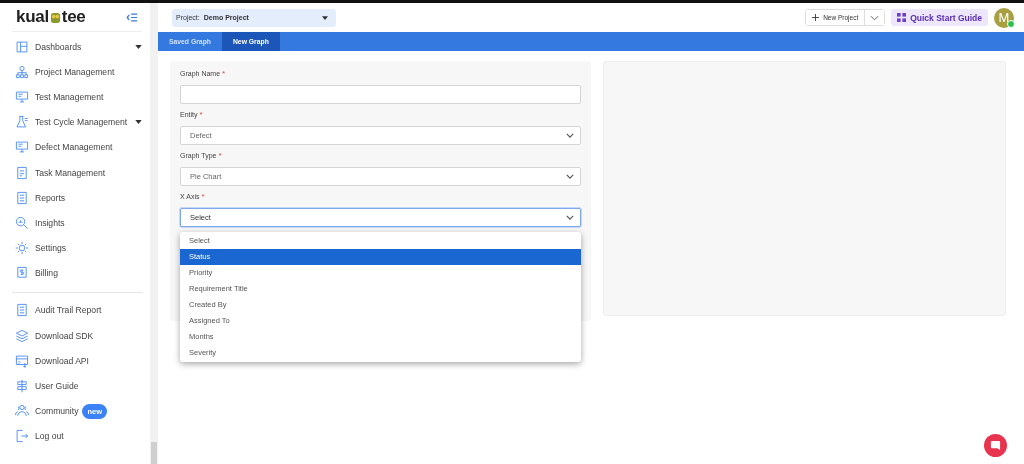 The height and width of the screenshot is (464, 1024). I want to click on sidebar-item: Test Management, so click(77, 97).